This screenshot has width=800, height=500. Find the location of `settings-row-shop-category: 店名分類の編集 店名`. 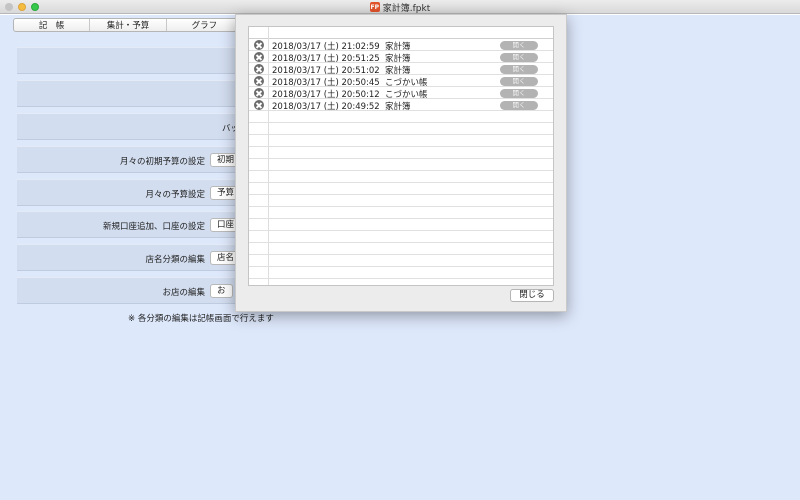

settings-row-shop-category: 店名分類の編集 店名 is located at coordinates (132, 257).